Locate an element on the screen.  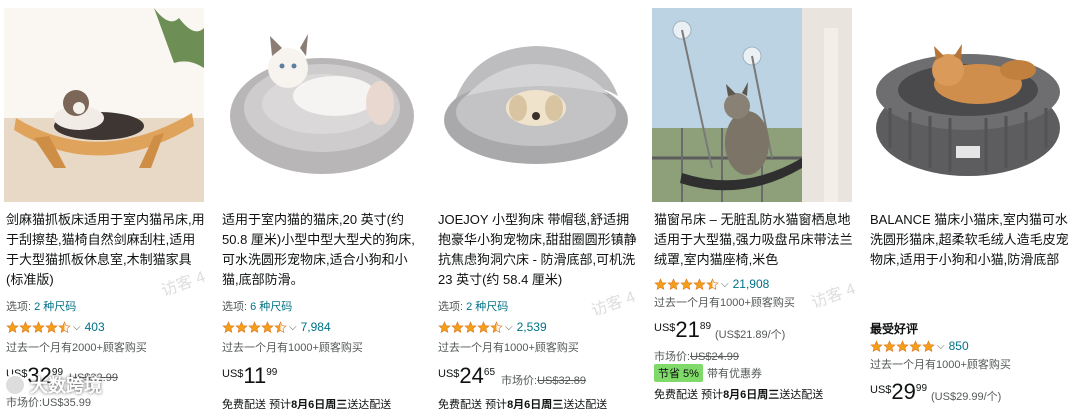
review-count: 7,984 is located at coordinates (316, 327).